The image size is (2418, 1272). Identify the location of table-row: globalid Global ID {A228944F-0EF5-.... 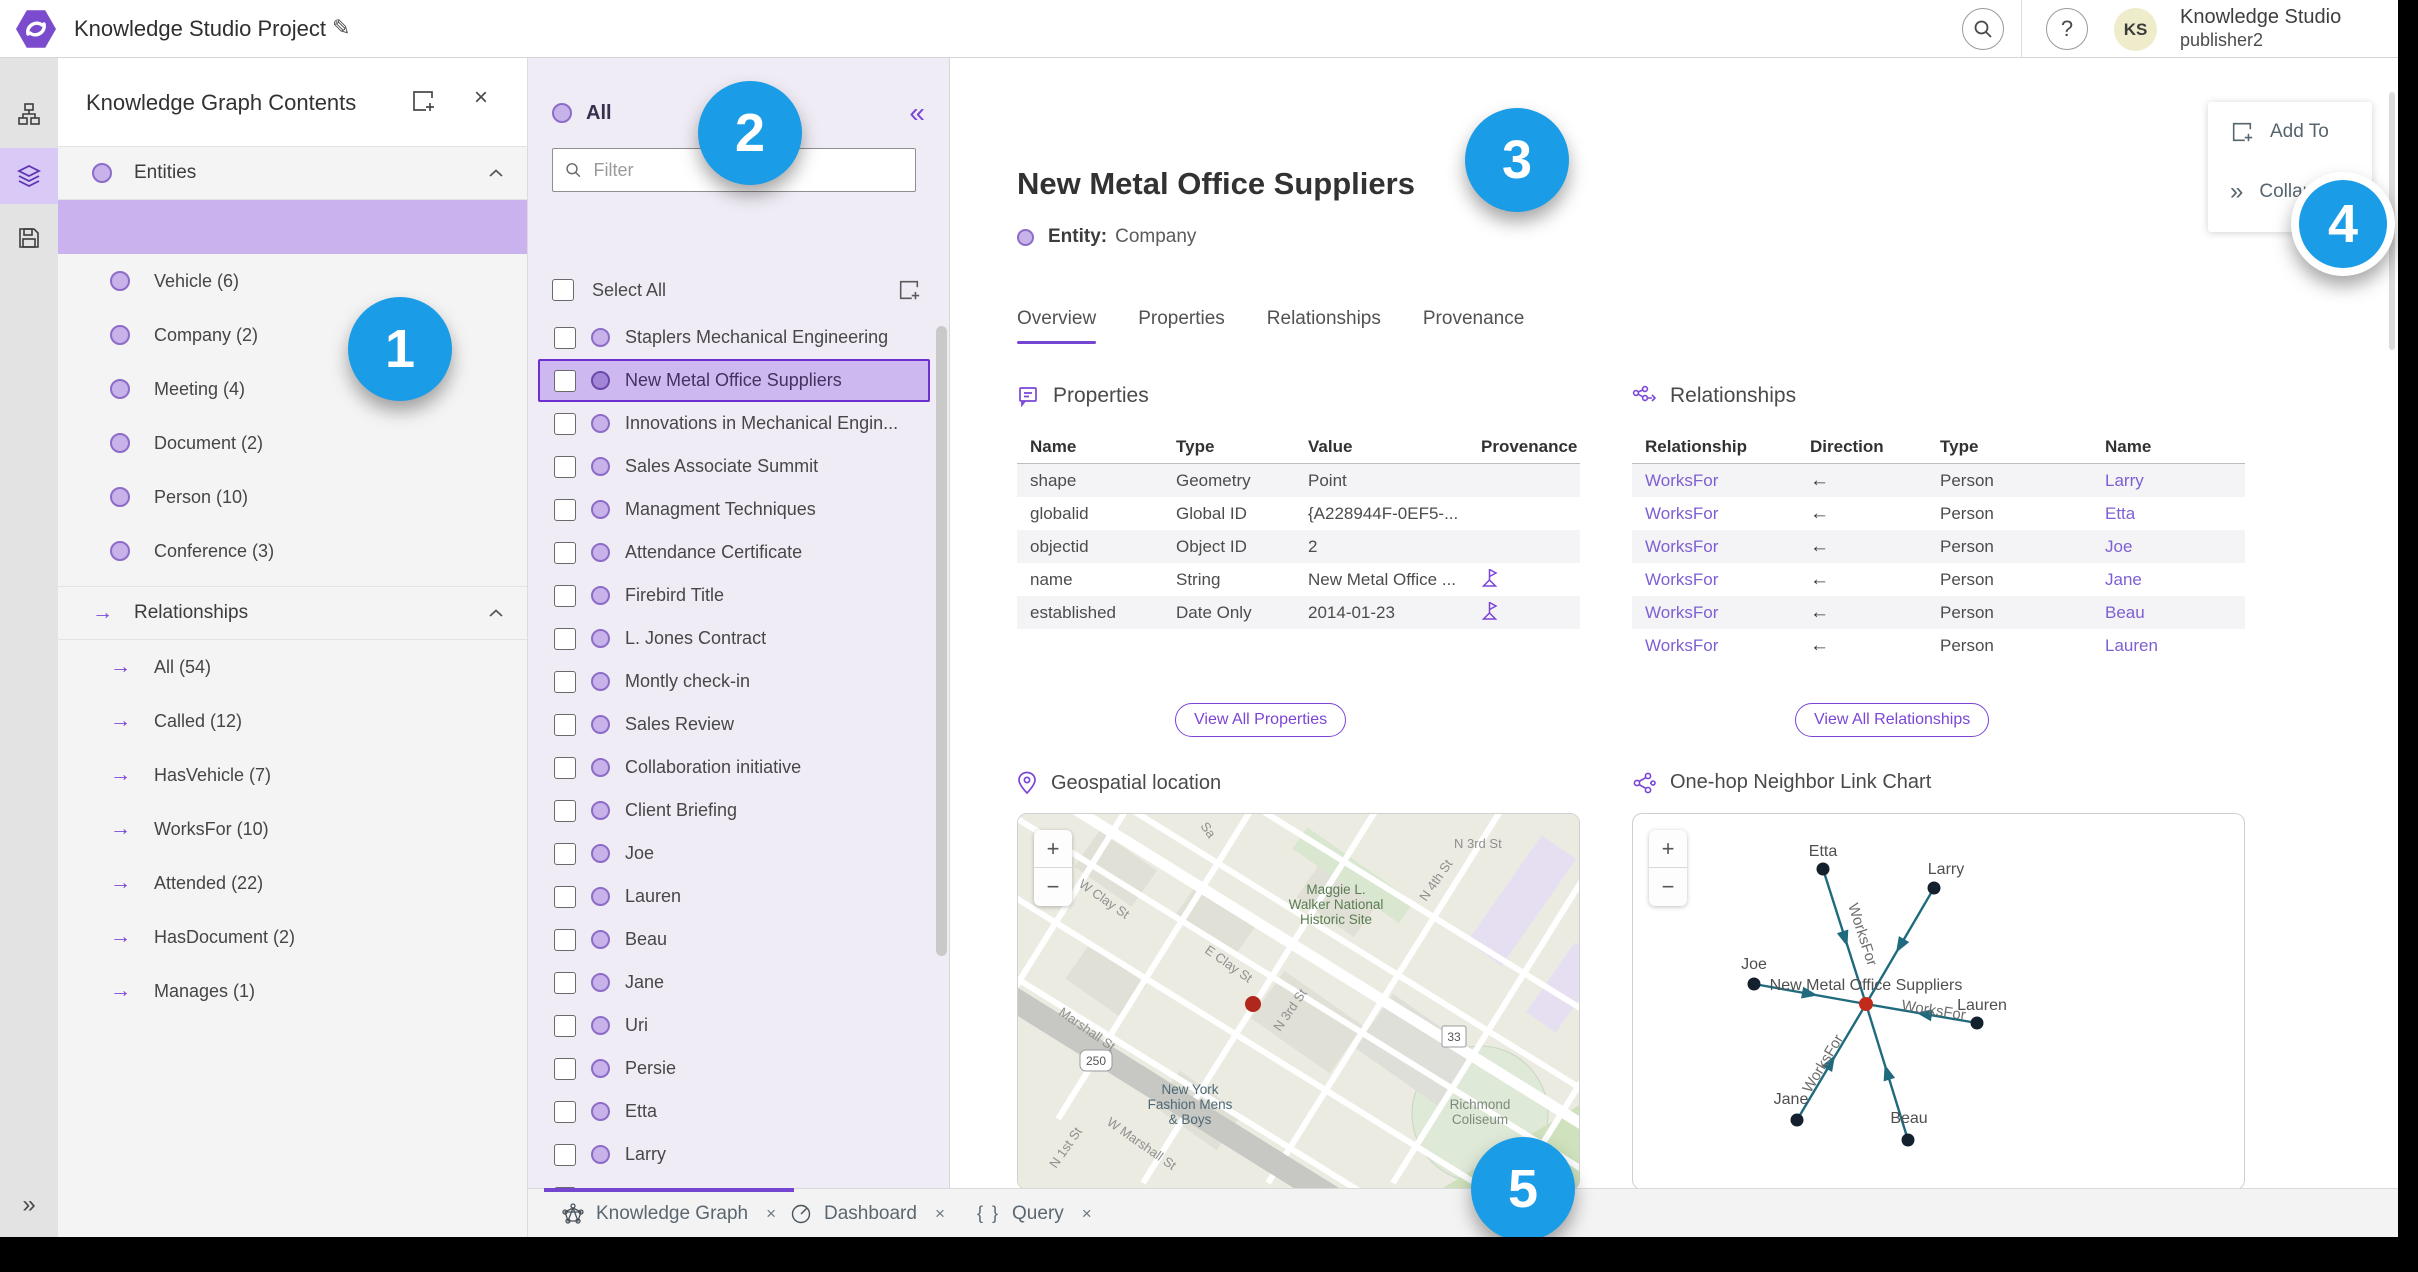
(1298, 513).